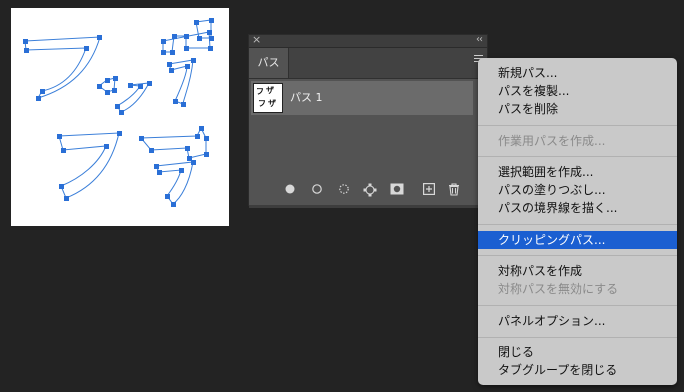  Describe the element at coordinates (454, 190) in the screenshot. I see `trash-icon` at that location.